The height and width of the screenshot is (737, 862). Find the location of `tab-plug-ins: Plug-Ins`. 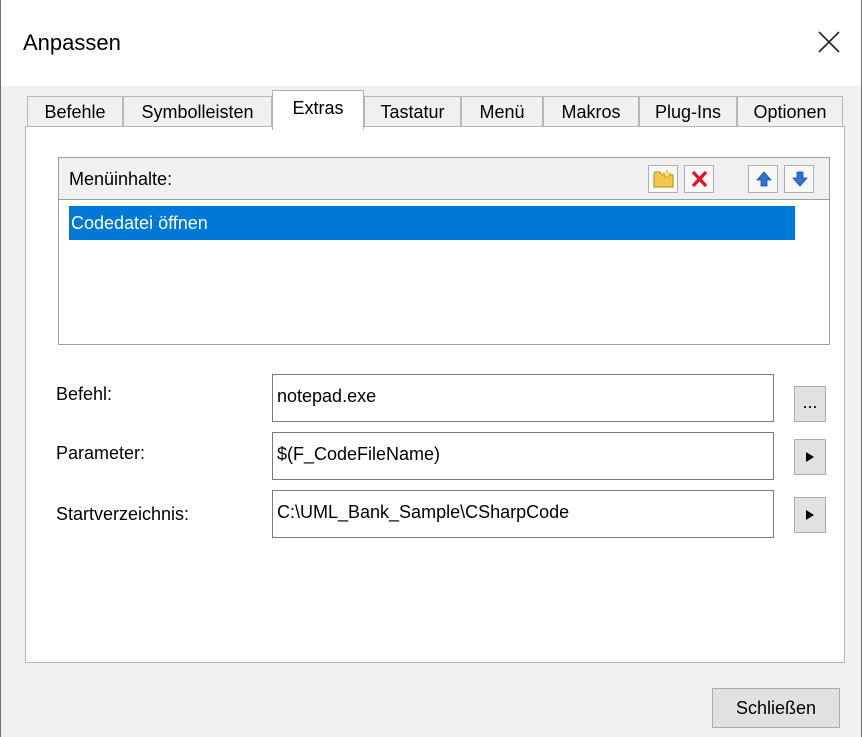

tab-plug-ins: Plug-Ins is located at coordinates (688, 112).